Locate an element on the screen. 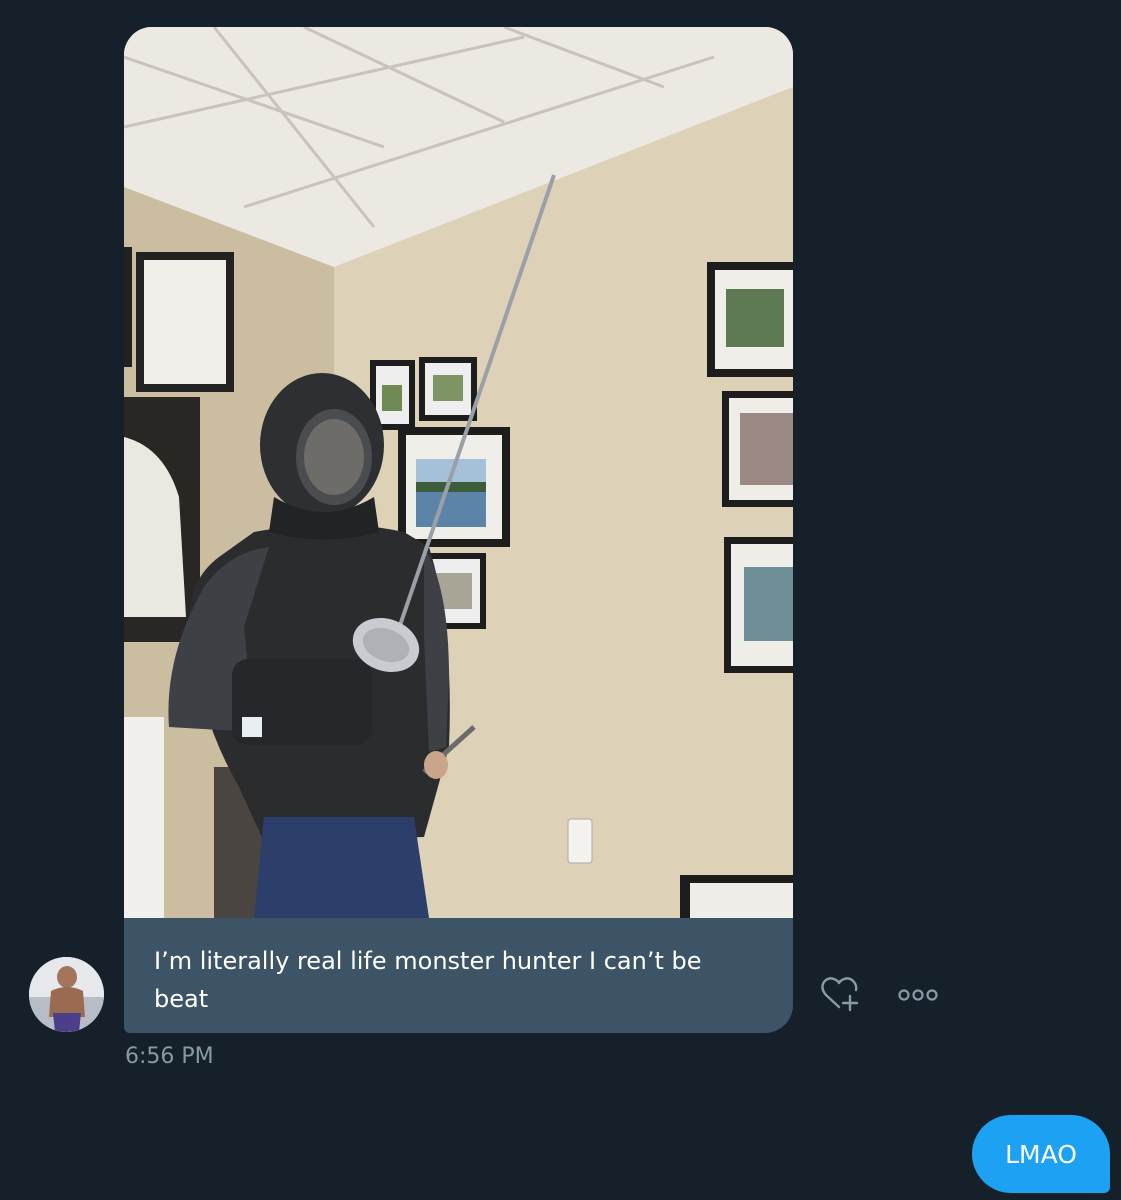 The height and width of the screenshot is (1200, 1121). more-options-button is located at coordinates (918, 996).